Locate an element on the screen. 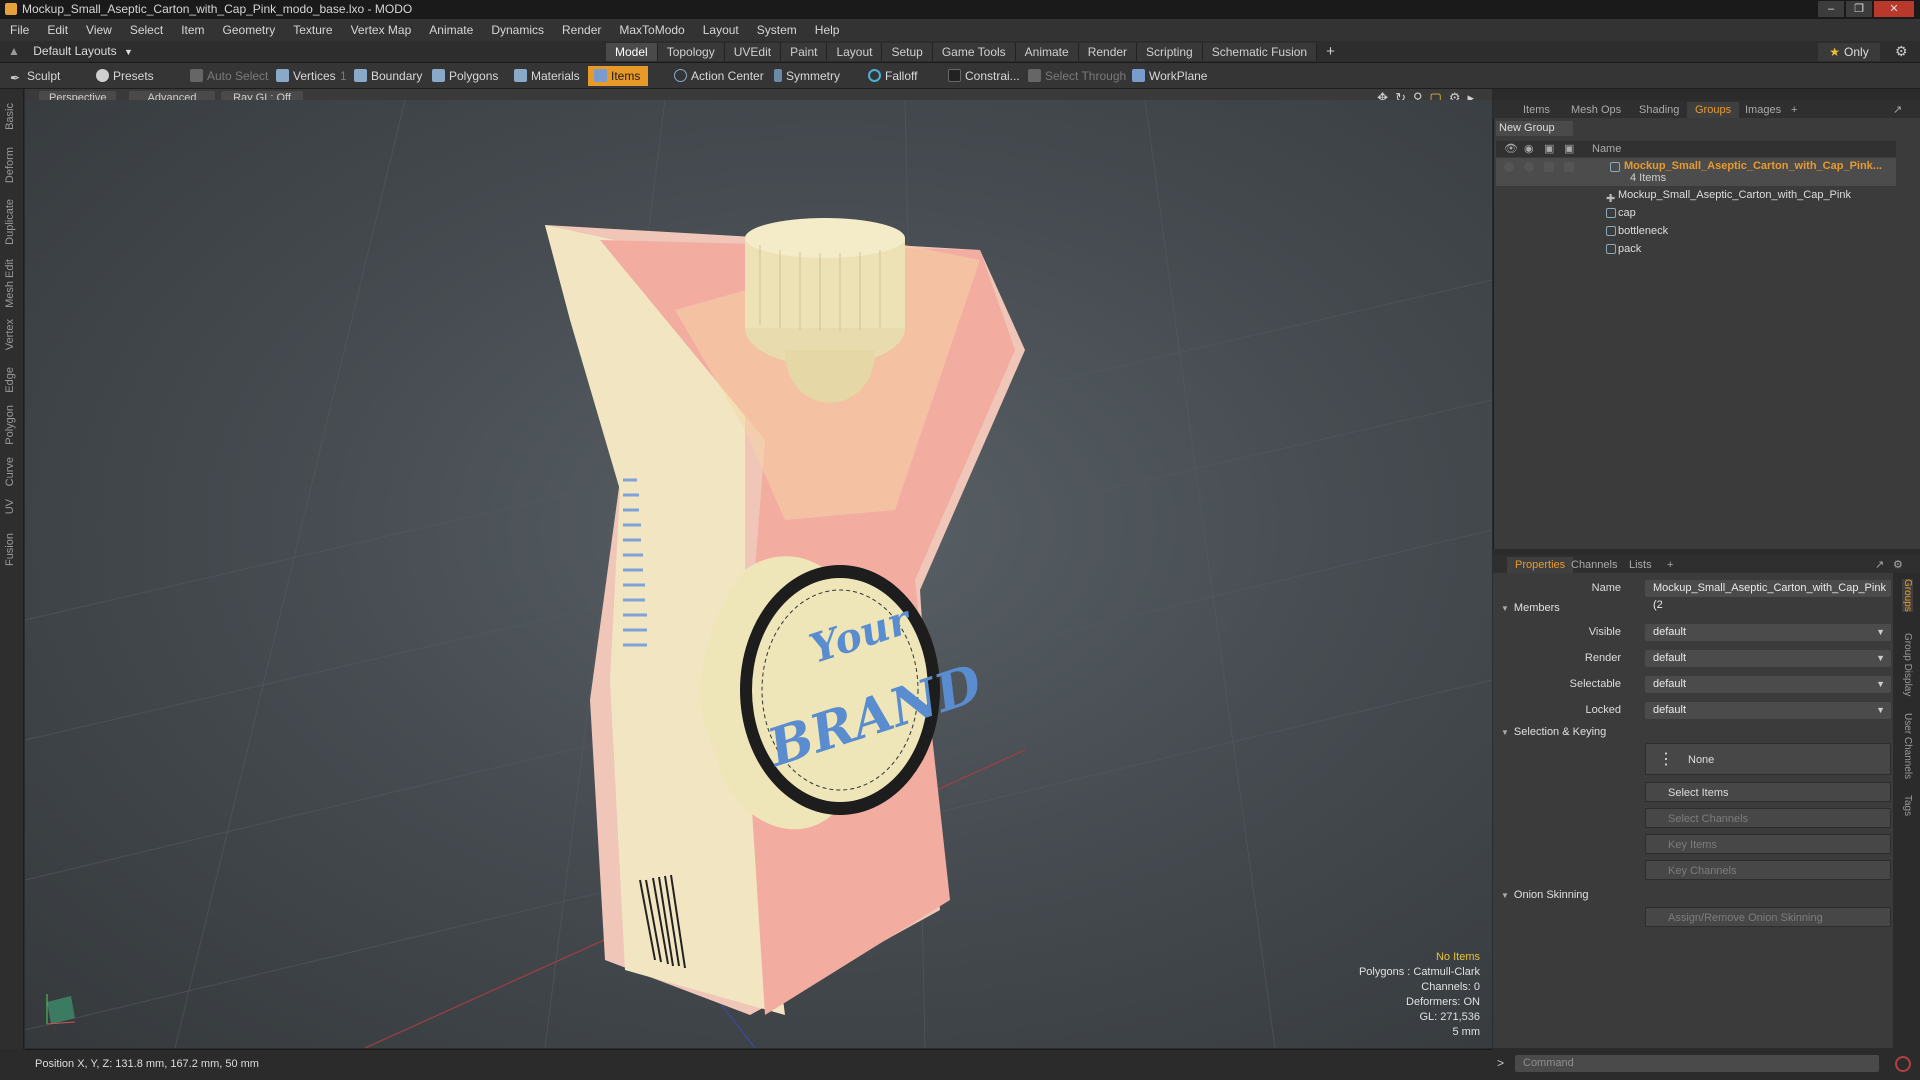  auto-select-button: Auto Select is located at coordinates (227, 76).